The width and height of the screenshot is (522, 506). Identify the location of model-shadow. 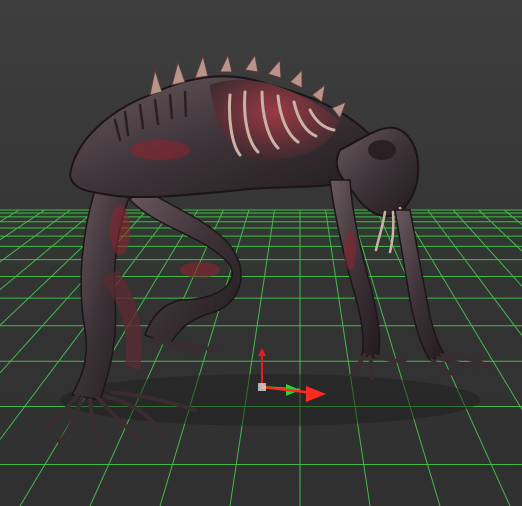
(270, 400).